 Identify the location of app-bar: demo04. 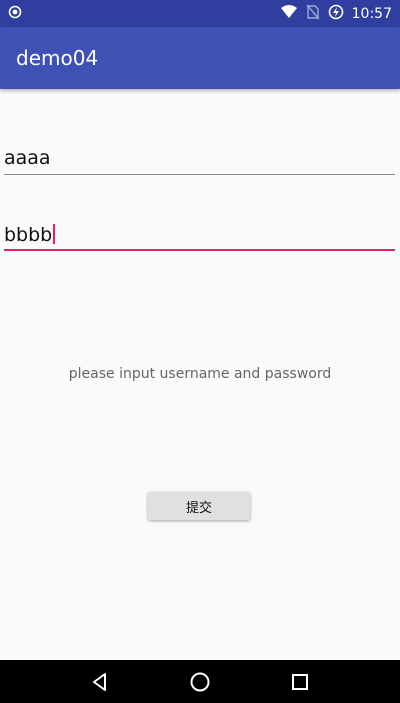
(200, 58).